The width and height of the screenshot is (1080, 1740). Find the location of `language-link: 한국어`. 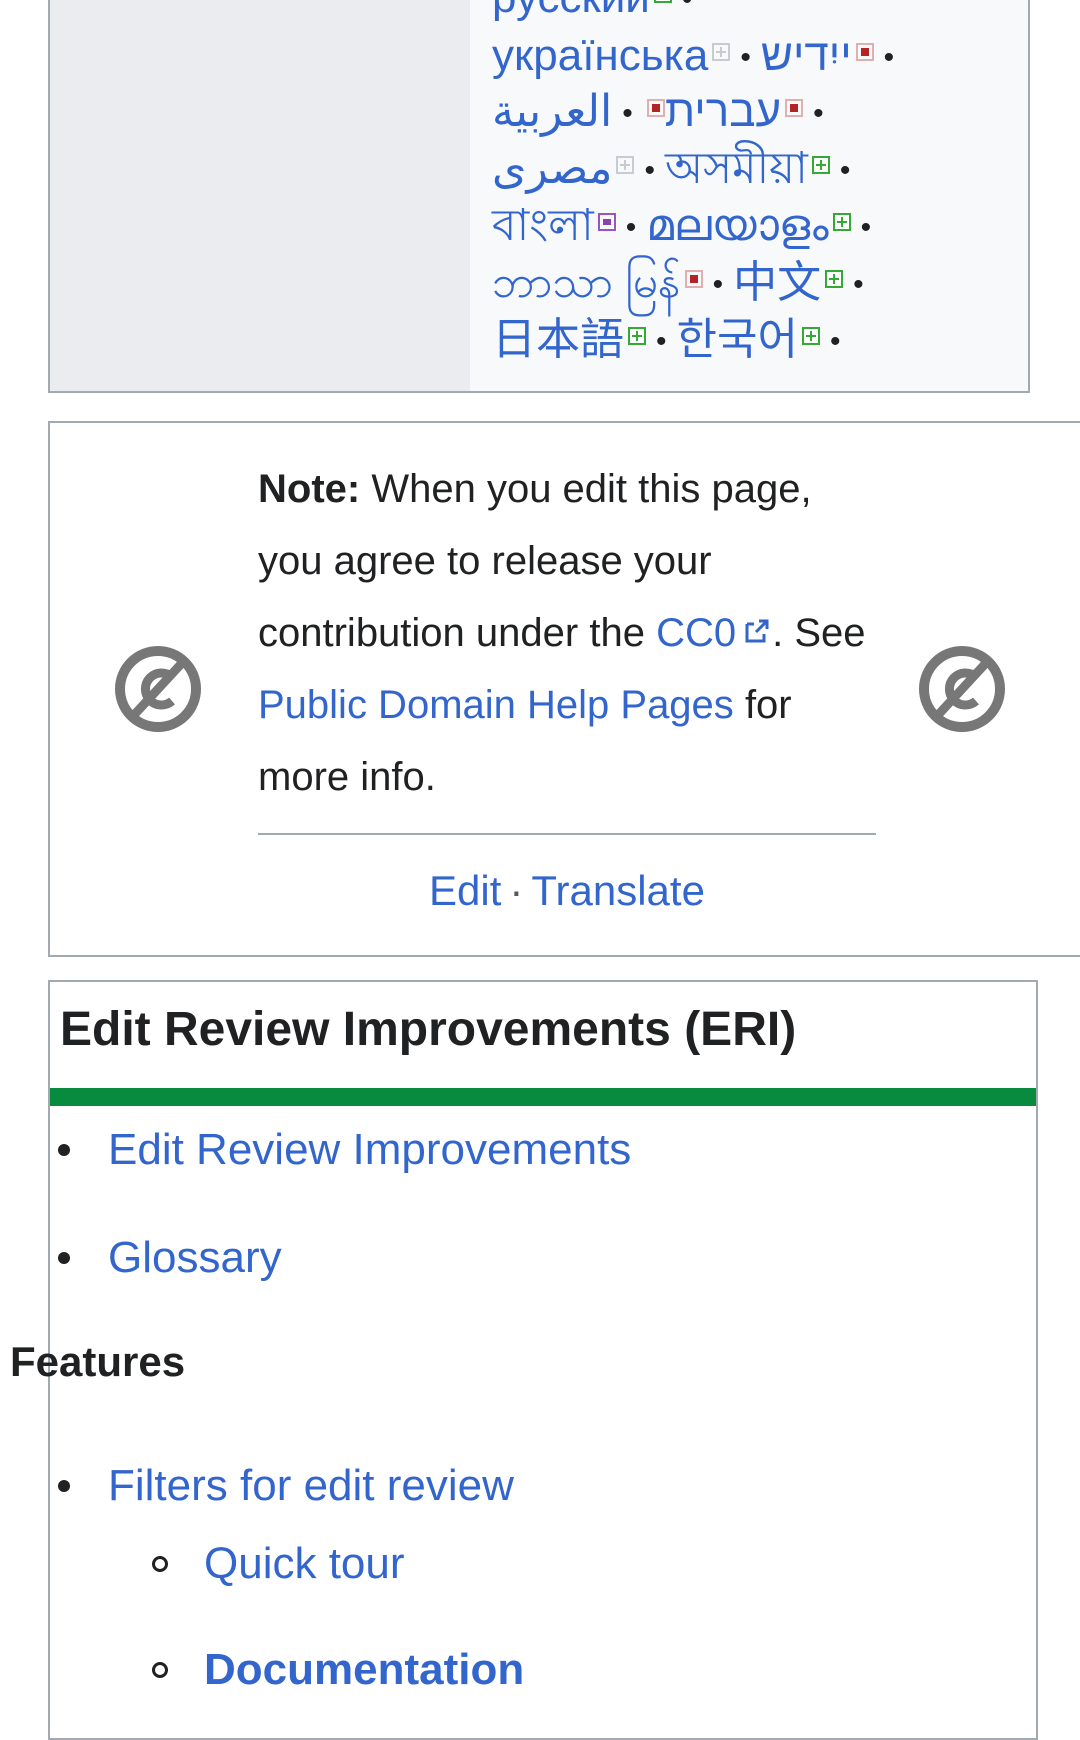

language-link: 한국어 is located at coordinates (737, 339).